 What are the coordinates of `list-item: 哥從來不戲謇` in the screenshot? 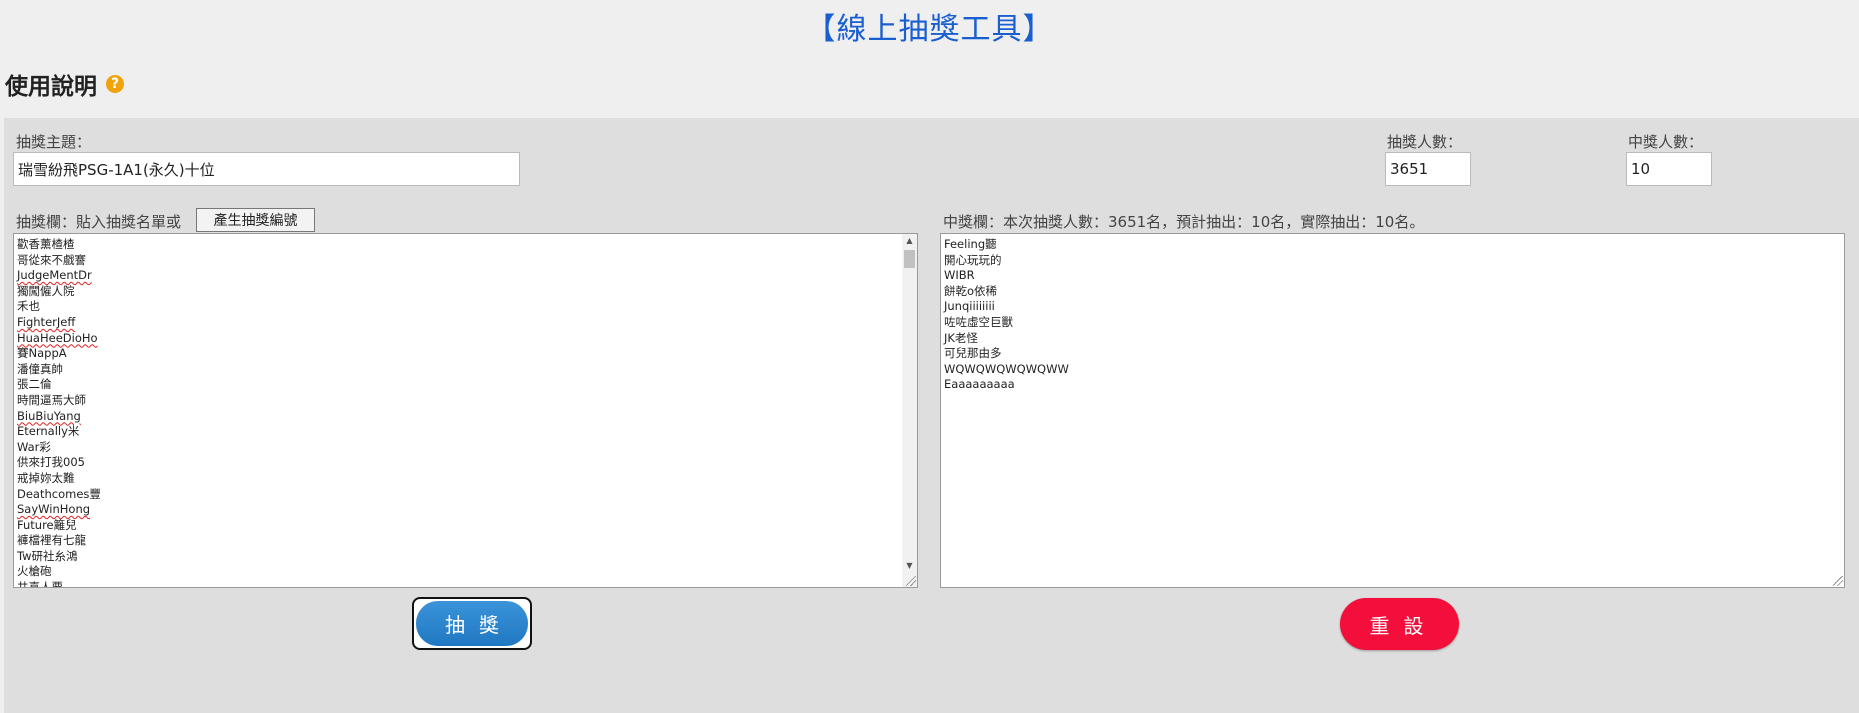 It's located at (51, 259).